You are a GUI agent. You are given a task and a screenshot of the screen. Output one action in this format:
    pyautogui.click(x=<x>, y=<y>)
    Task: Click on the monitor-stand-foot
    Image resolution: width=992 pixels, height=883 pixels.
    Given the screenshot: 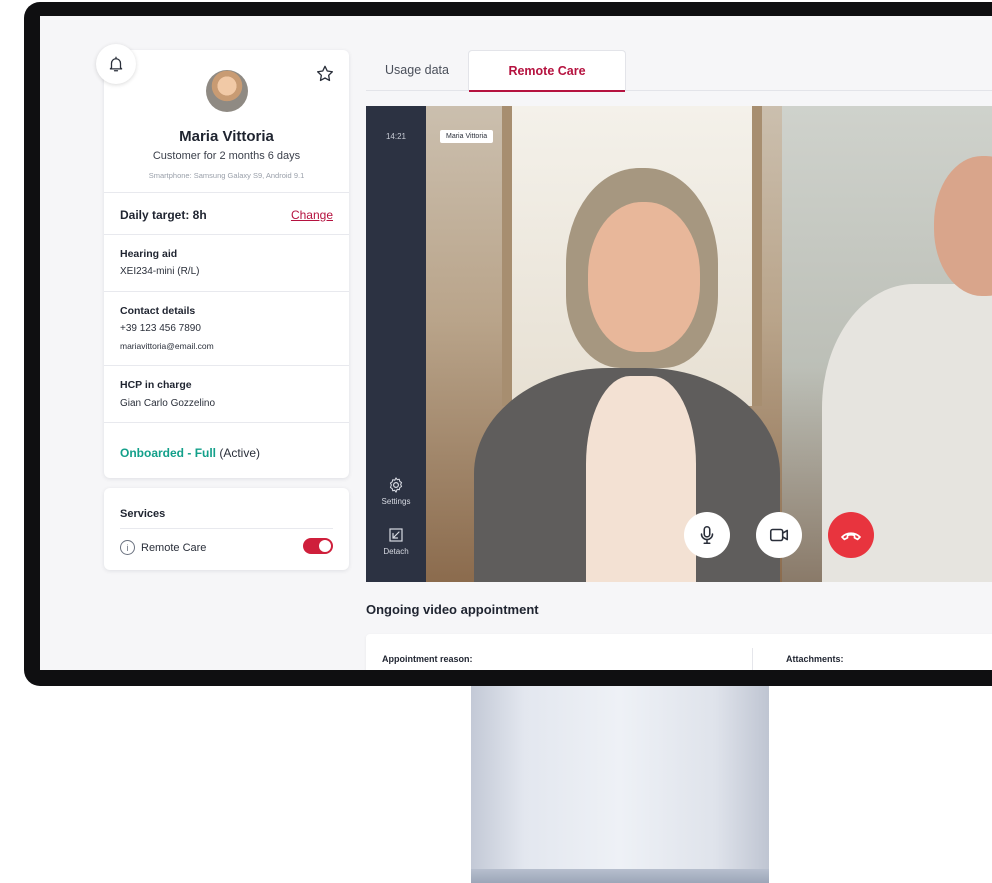 What is the action you would take?
    pyautogui.click(x=620, y=876)
    